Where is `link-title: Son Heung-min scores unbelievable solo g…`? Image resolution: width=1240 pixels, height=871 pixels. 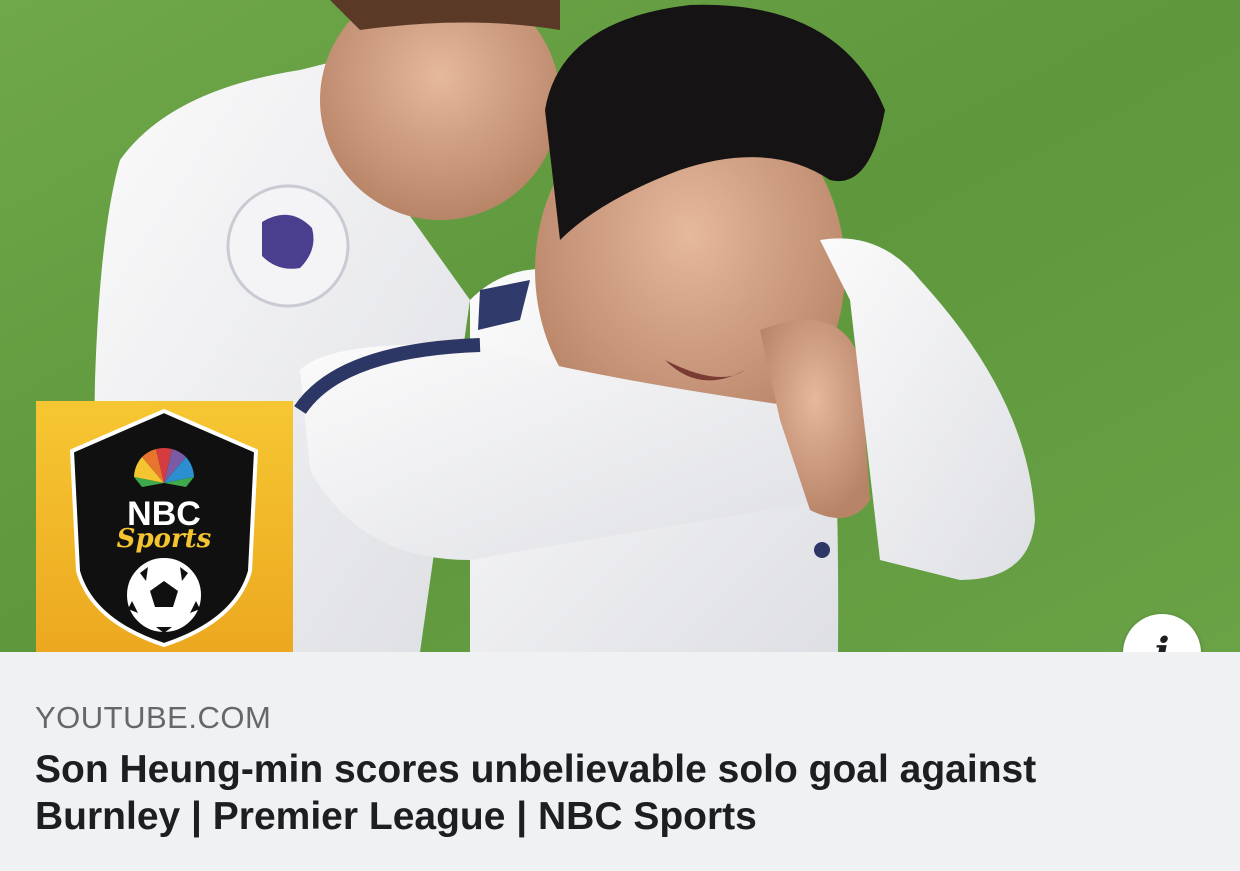
link-title: Son Heung-min scores unbelievable solo g… is located at coordinates (610, 793).